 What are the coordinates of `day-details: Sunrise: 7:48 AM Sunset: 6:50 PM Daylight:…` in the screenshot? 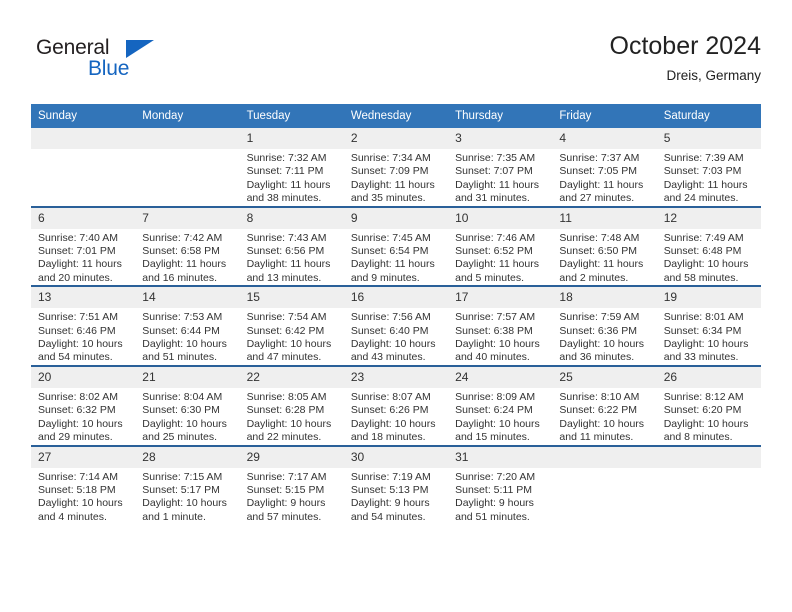 It's located at (604, 257).